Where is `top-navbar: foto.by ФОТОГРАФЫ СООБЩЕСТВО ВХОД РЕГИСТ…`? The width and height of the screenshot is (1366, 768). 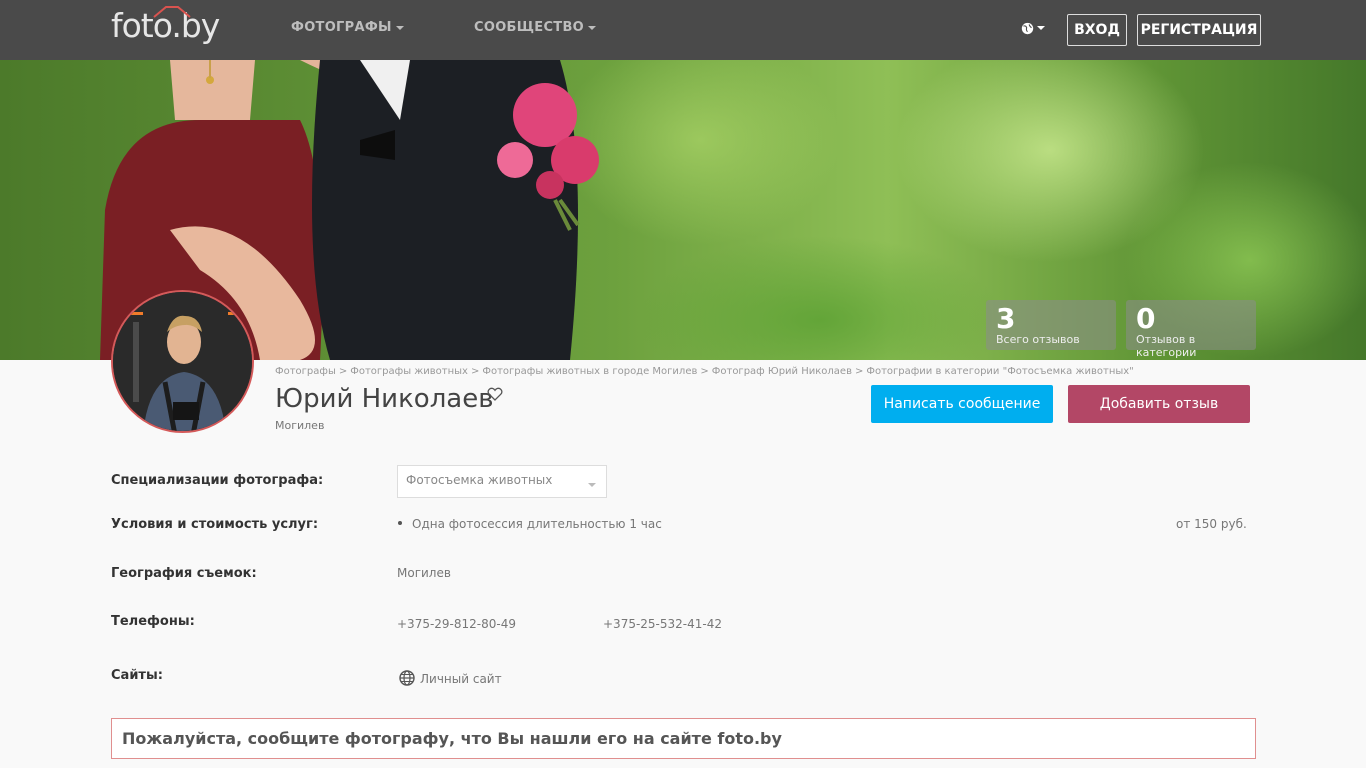
top-navbar: foto.by ФОТОГРАФЫ СООБЩЕСТВО ВХОД РЕГИСТ… is located at coordinates (683, 30).